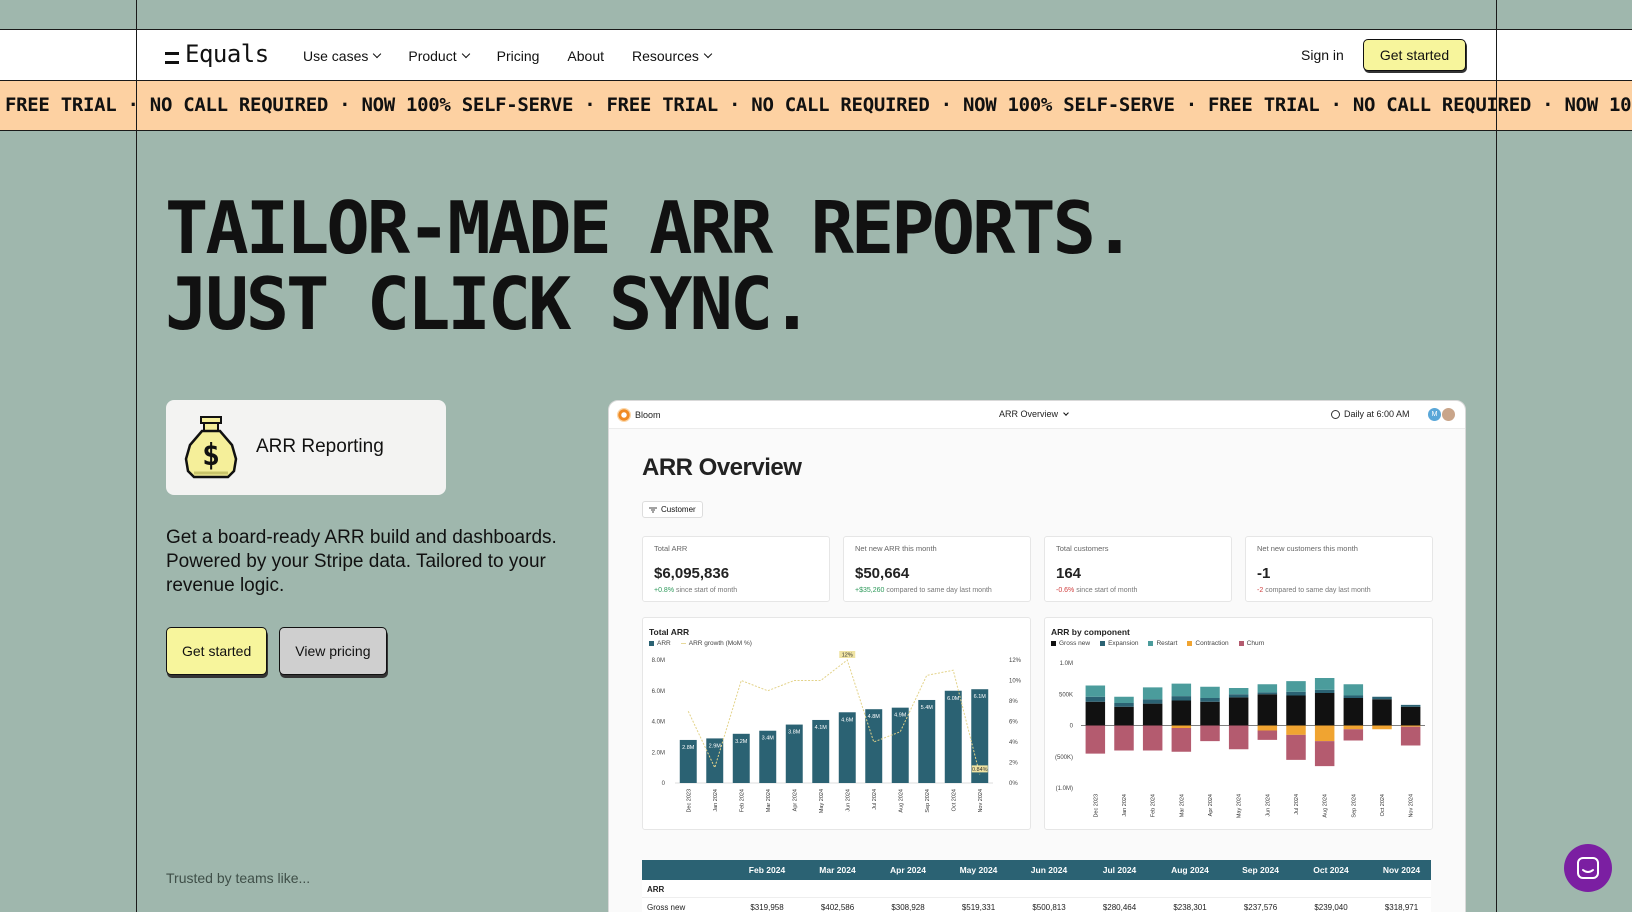 This screenshot has width=1632, height=912. What do you see at coordinates (342, 56) in the screenshot?
I see `nav-use-cases: Use cases` at bounding box center [342, 56].